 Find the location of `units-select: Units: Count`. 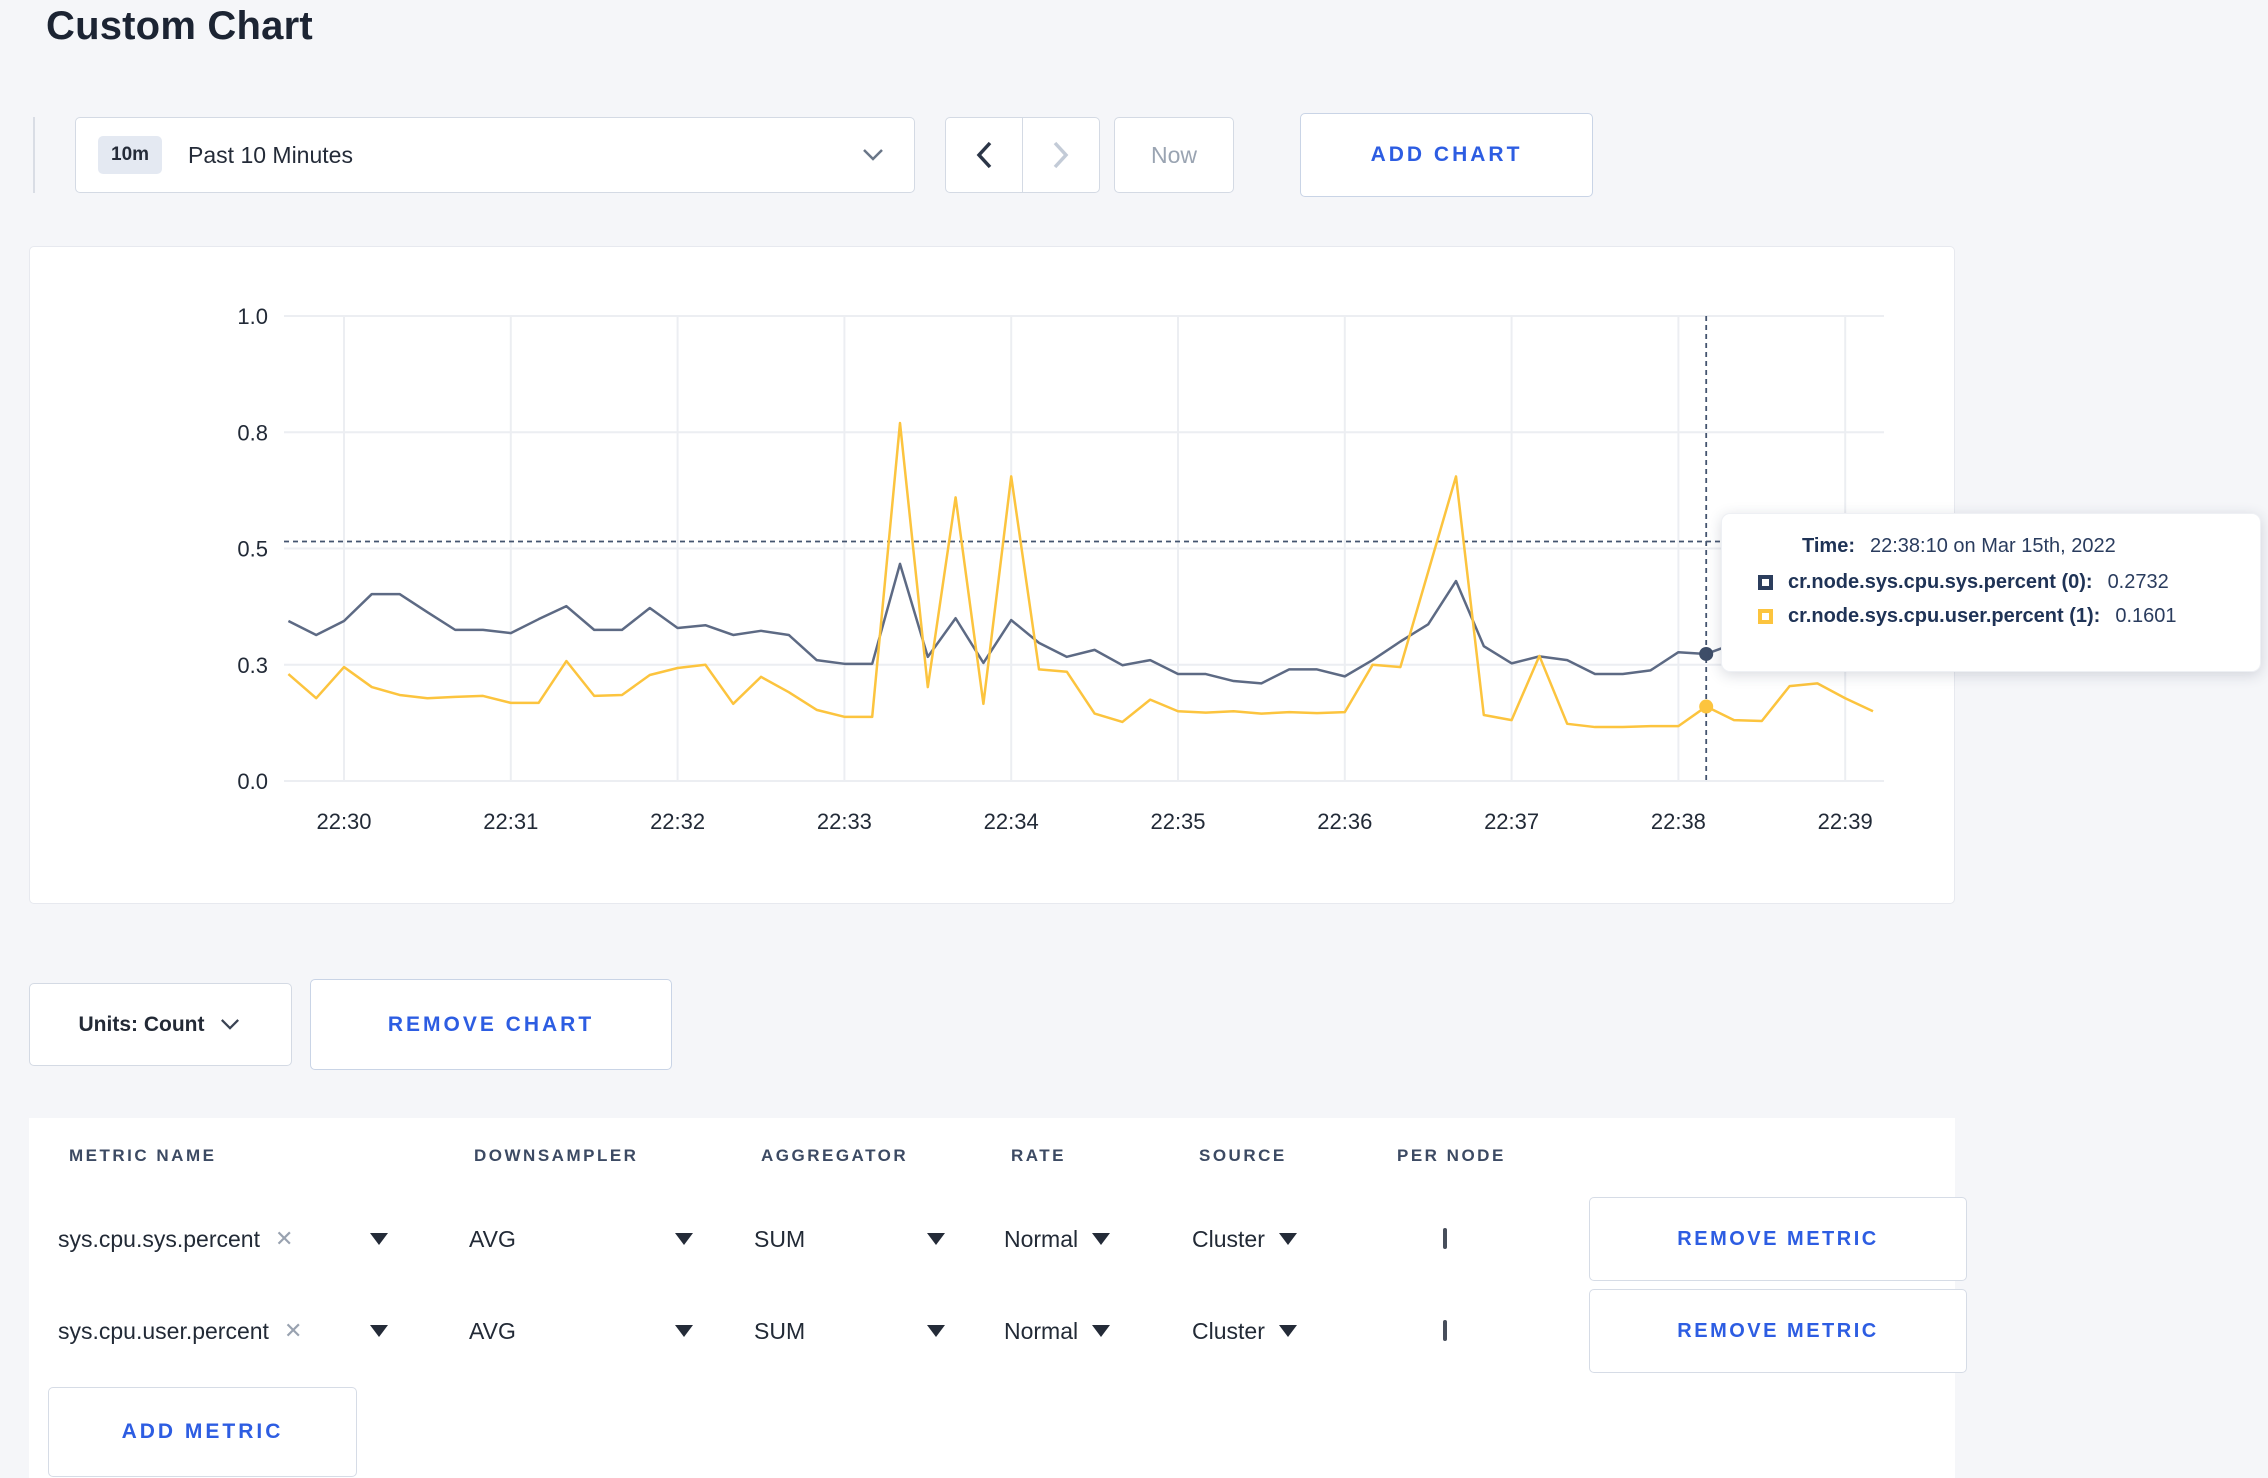

units-select: Units: Count is located at coordinates (160, 1024).